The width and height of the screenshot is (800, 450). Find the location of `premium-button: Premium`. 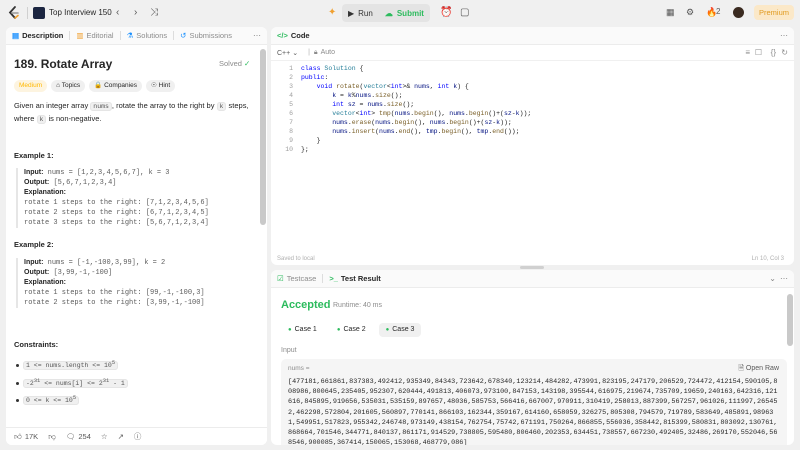

premium-button: Premium is located at coordinates (774, 12).